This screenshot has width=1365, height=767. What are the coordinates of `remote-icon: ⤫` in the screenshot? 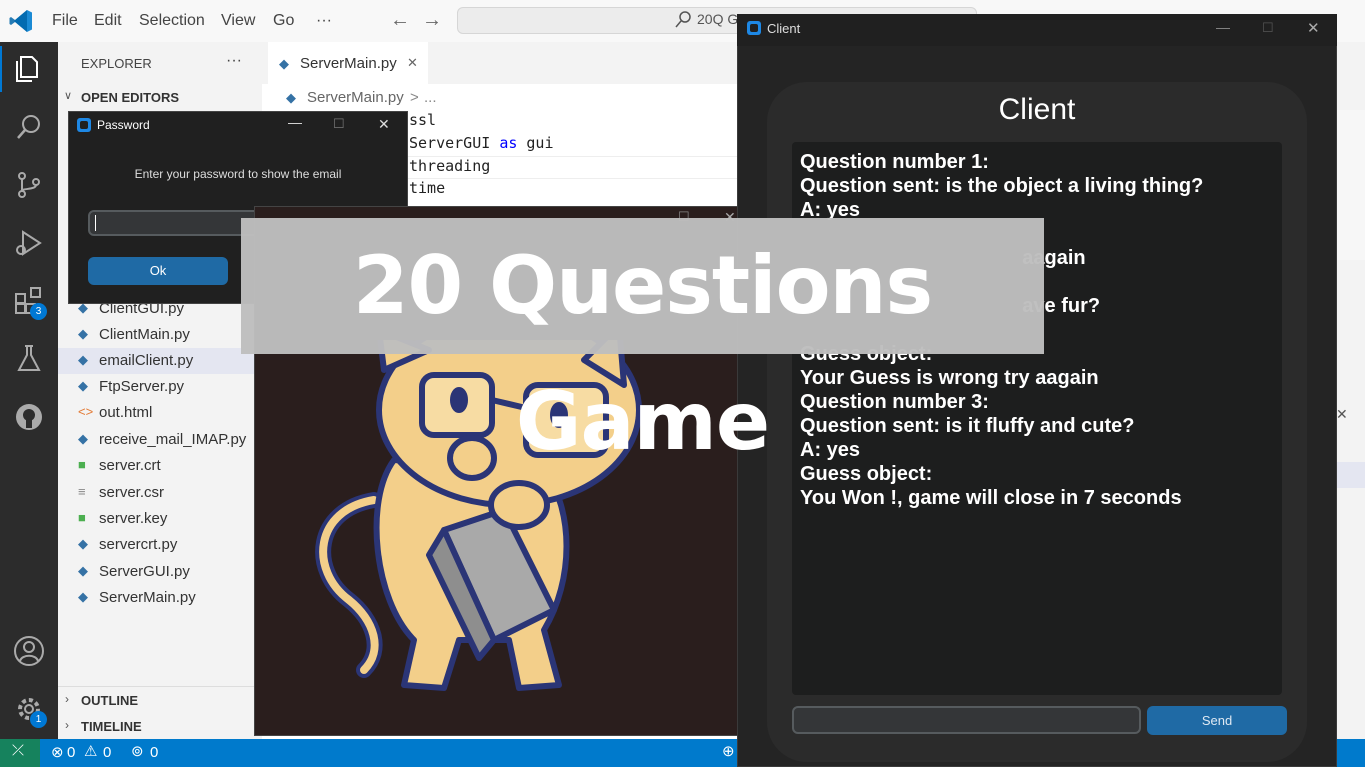 It's located at (18, 750).